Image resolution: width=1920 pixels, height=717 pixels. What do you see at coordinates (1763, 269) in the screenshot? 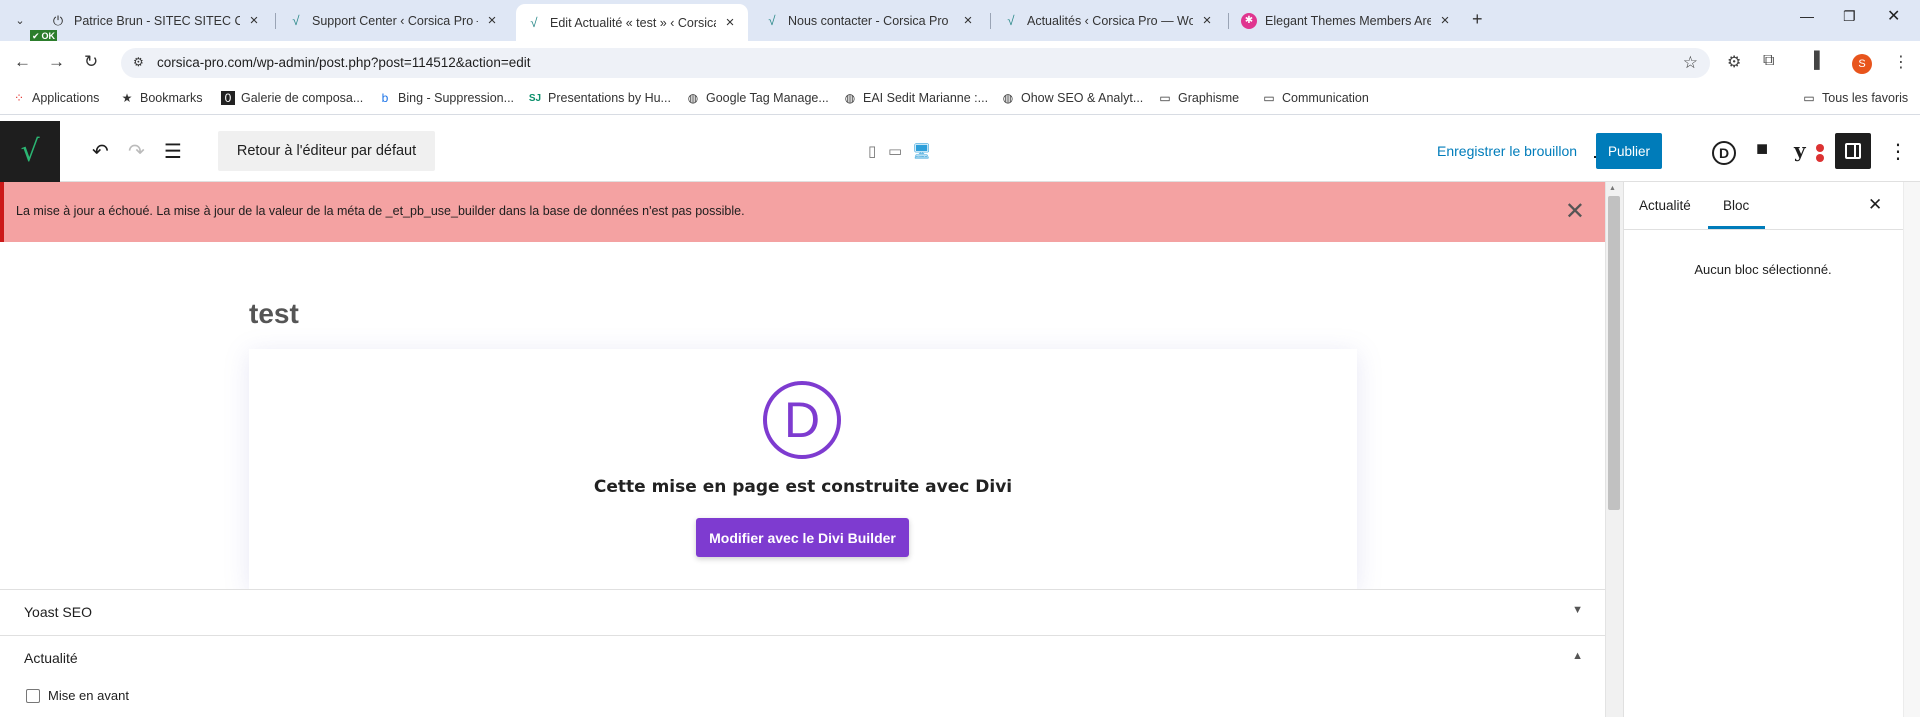
I see `no-block-selected-message: Aucun bloc sélectionné.` at bounding box center [1763, 269].